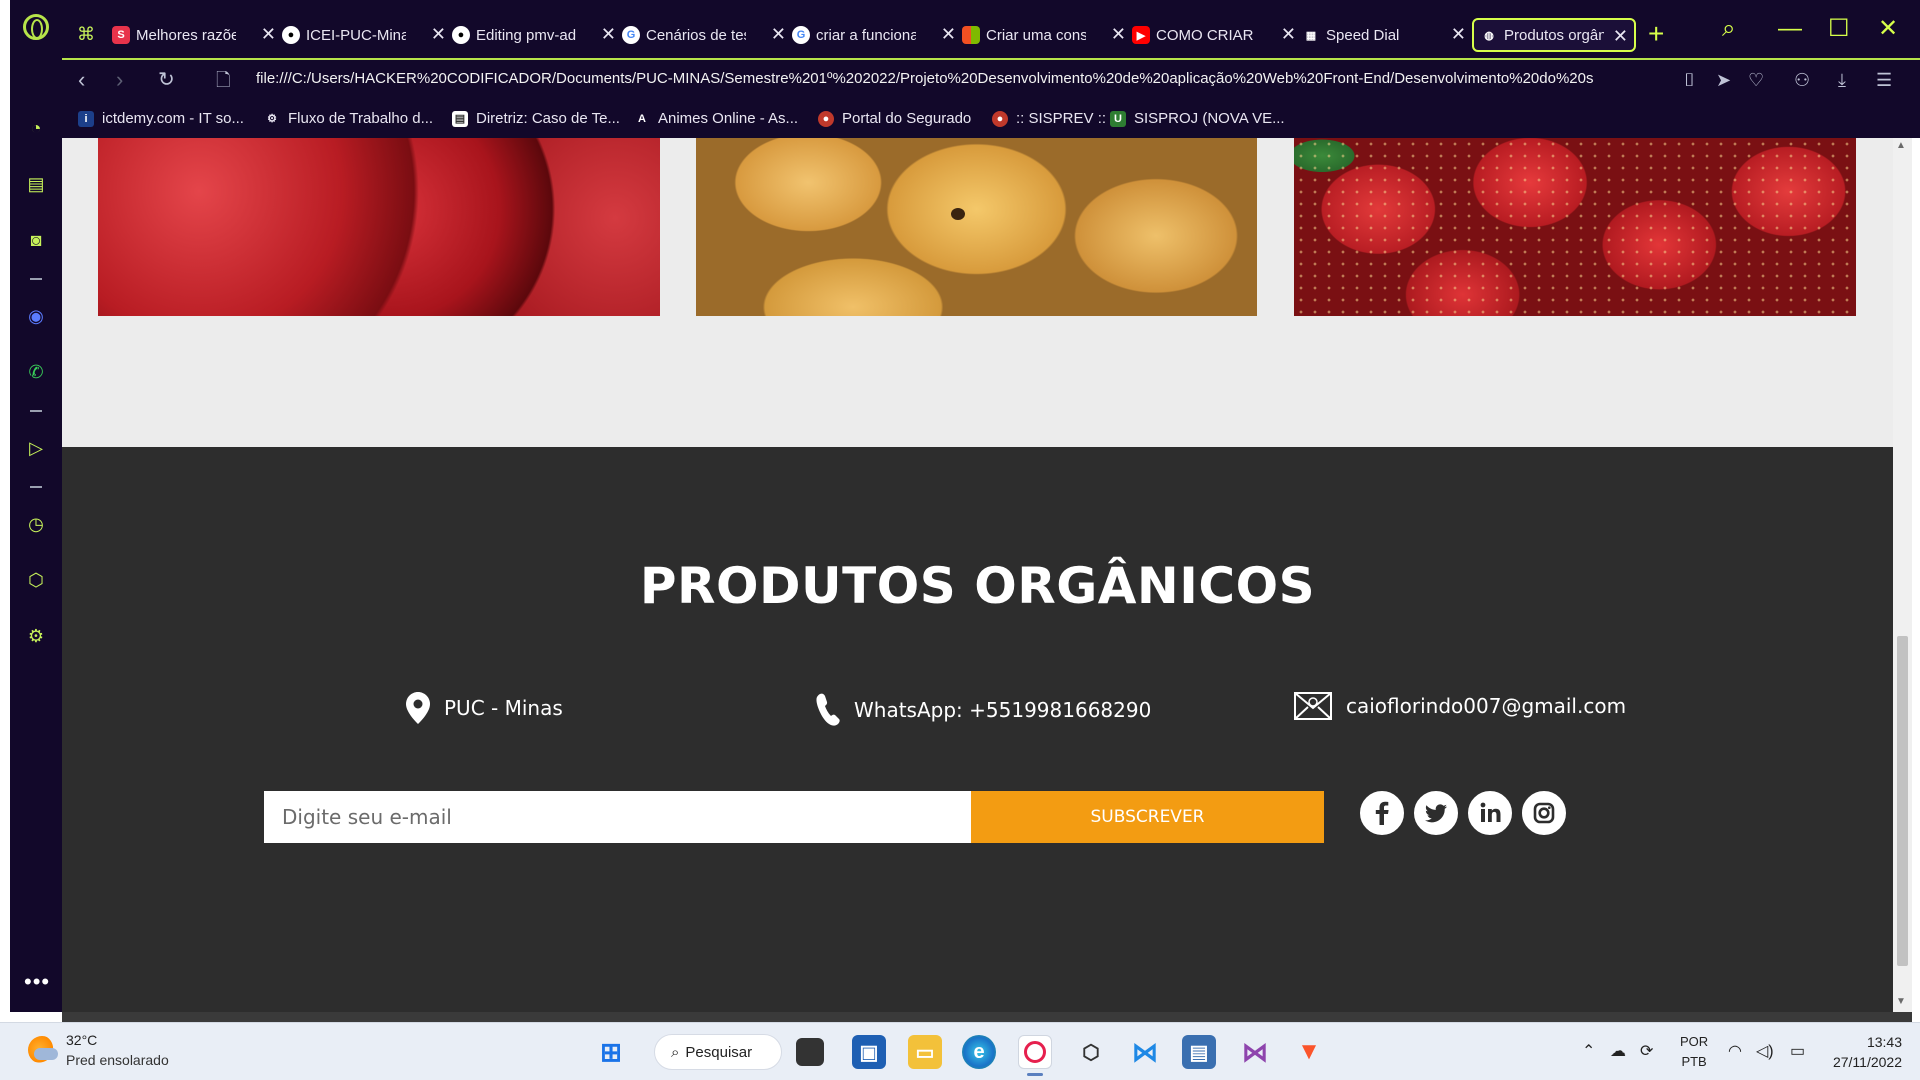 This screenshot has width=1920, height=1080. I want to click on send-icon: ➤, so click(1723, 80).